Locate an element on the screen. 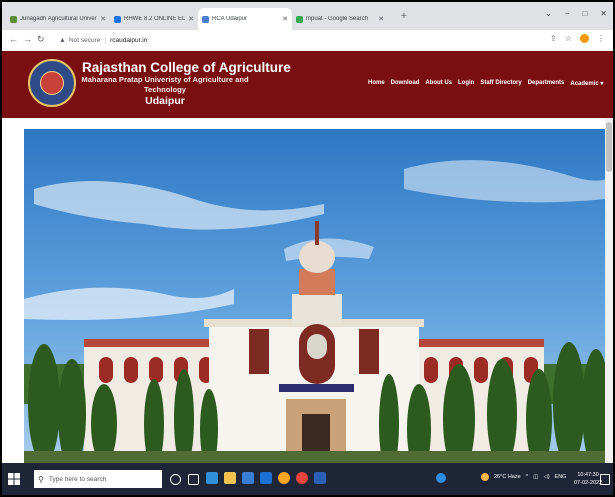 This screenshot has width=615, height=497. tab-mpuat-search: mpuat - Google Search ✕ is located at coordinates (340, 19).